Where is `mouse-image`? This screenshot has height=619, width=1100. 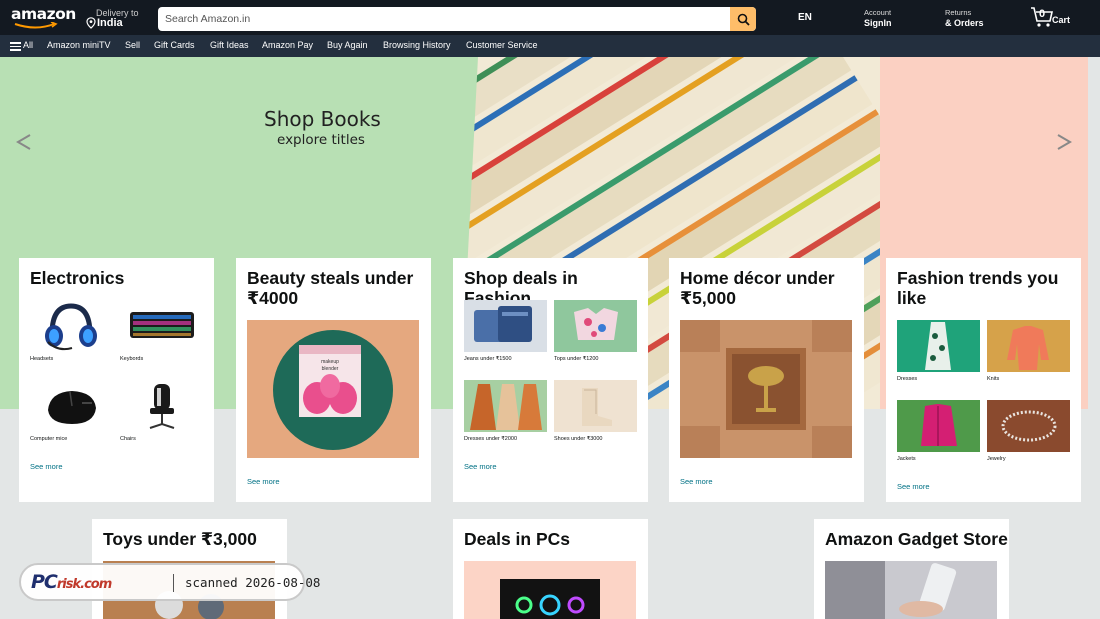 mouse-image is located at coordinates (71, 406).